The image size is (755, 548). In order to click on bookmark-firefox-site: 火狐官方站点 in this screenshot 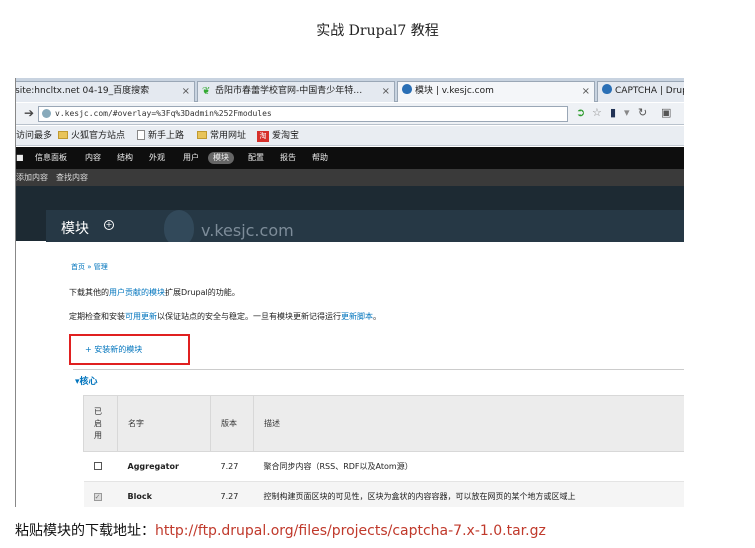, I will do `click(91, 136)`.